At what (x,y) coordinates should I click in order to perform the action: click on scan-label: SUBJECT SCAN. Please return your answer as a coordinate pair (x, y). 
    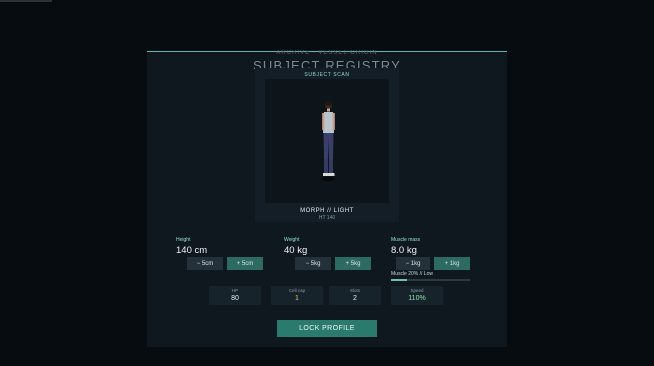
    Looking at the image, I should click on (327, 75).